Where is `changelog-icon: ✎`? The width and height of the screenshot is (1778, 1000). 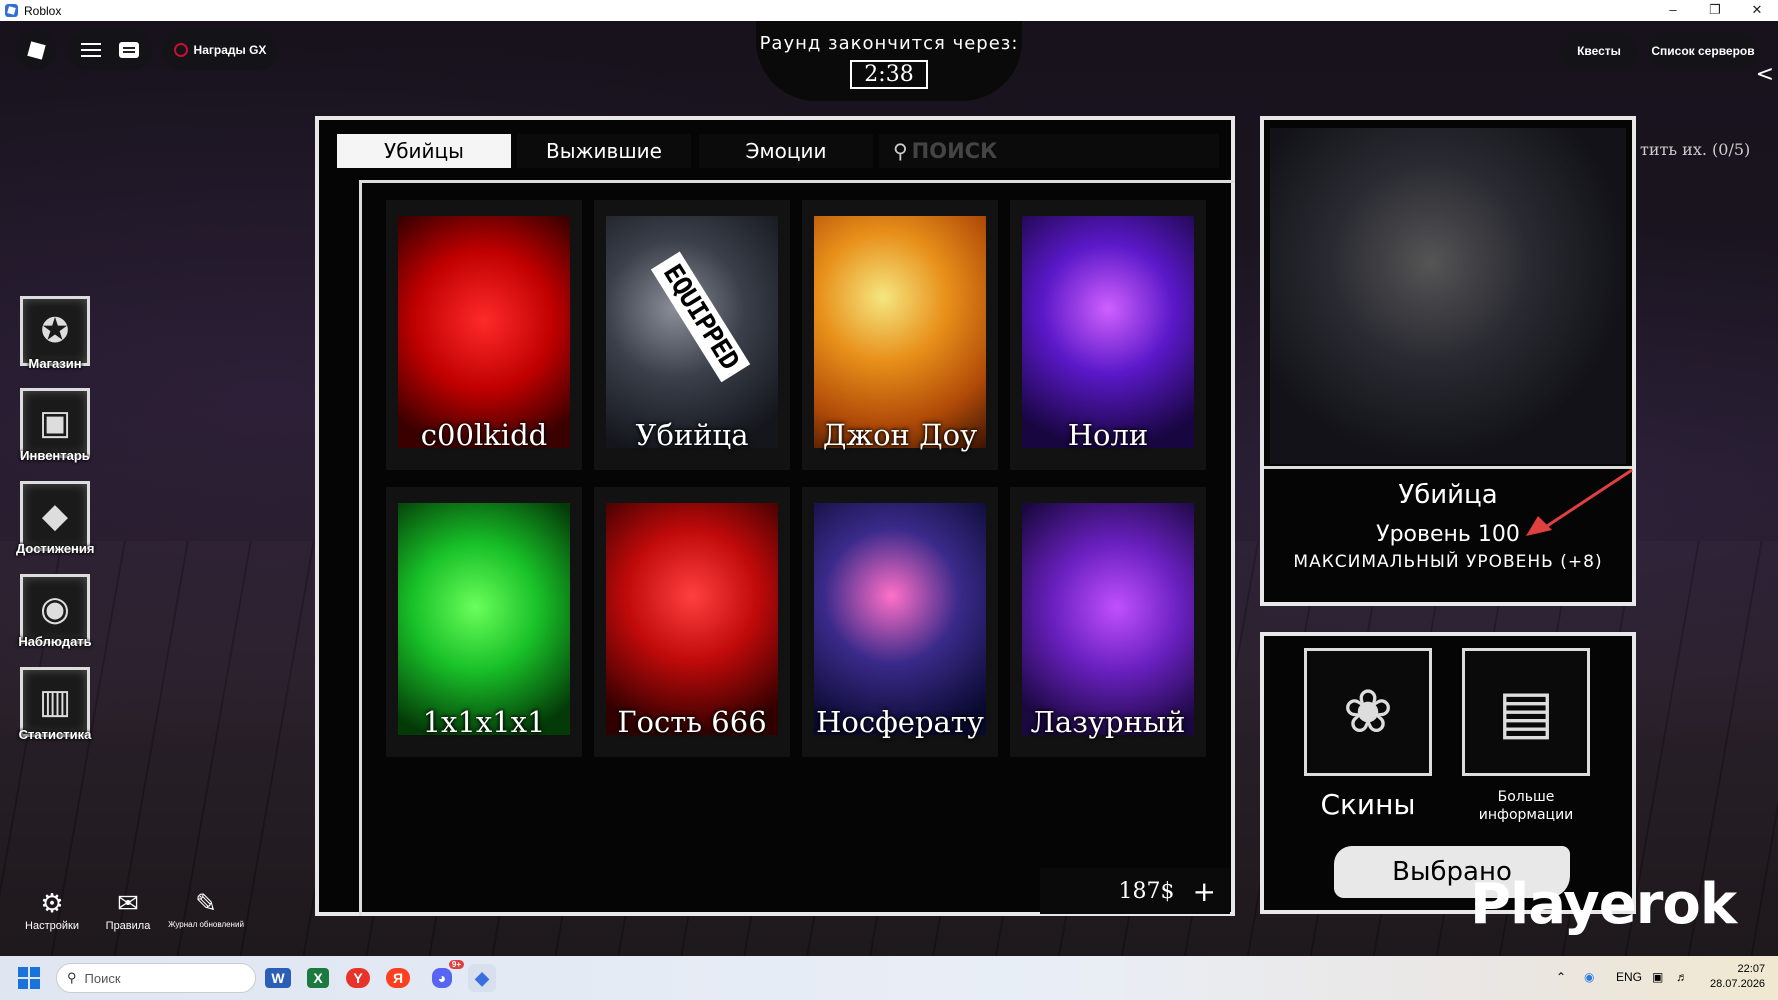
changelog-icon: ✎ is located at coordinates (206, 903).